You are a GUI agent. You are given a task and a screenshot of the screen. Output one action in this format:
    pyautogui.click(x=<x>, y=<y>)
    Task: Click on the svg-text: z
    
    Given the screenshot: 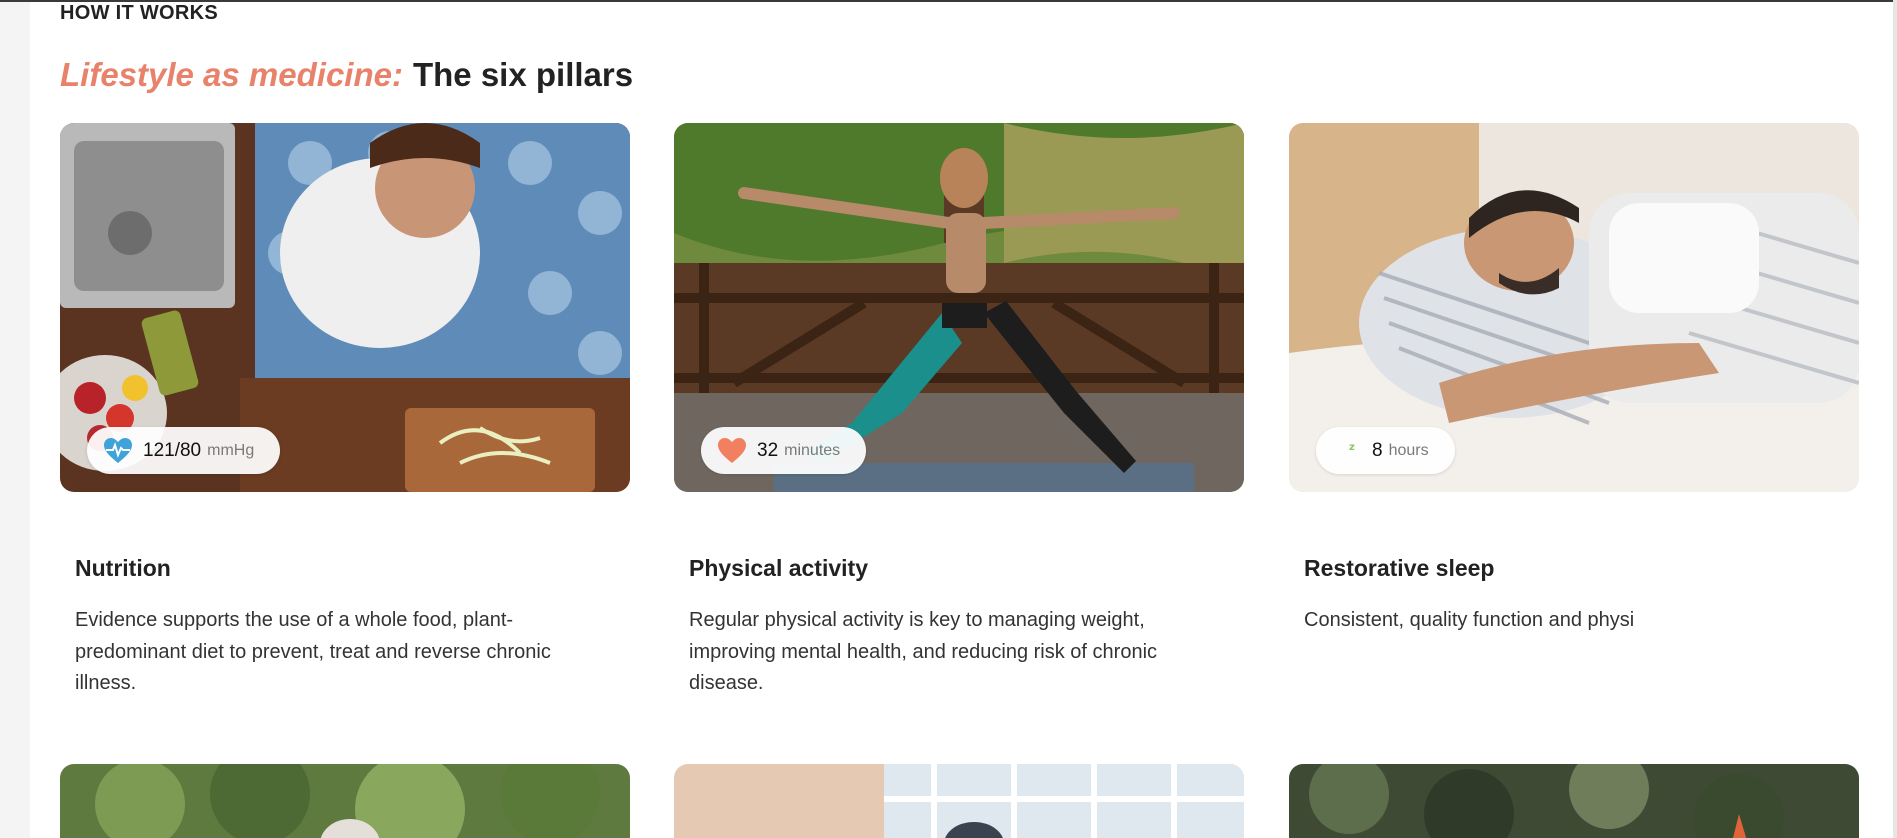 What is the action you would take?
    pyautogui.click(x=1352, y=447)
    